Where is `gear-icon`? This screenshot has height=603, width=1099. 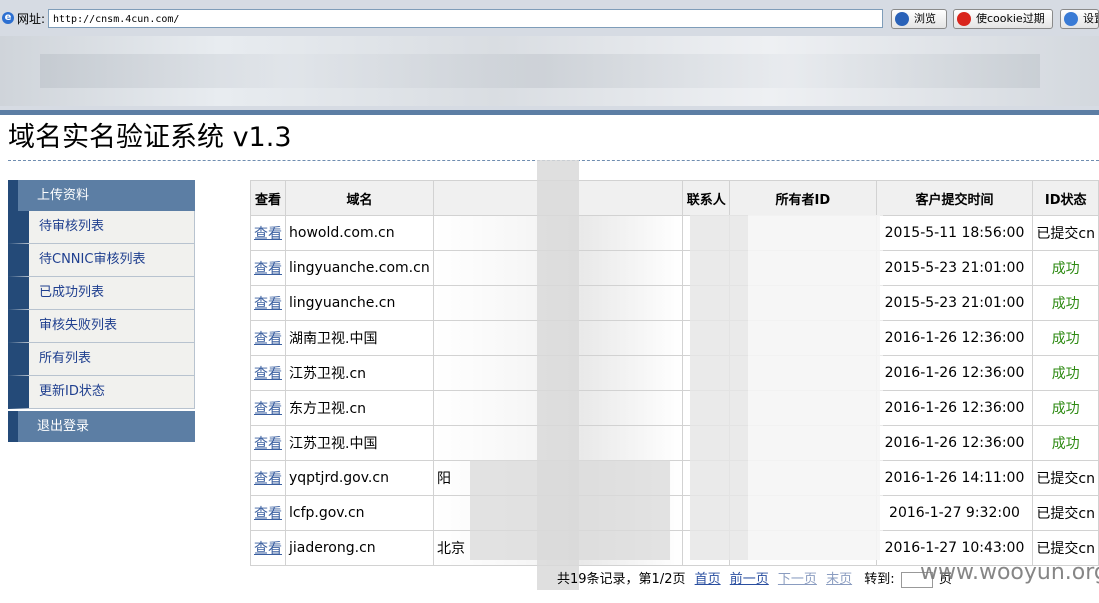 gear-icon is located at coordinates (1071, 19).